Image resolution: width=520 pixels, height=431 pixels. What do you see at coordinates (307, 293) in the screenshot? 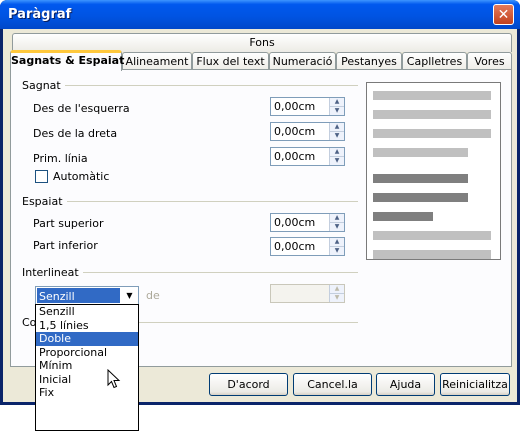
I see `line-spacing-value-spinbox: ▲ ▼` at bounding box center [307, 293].